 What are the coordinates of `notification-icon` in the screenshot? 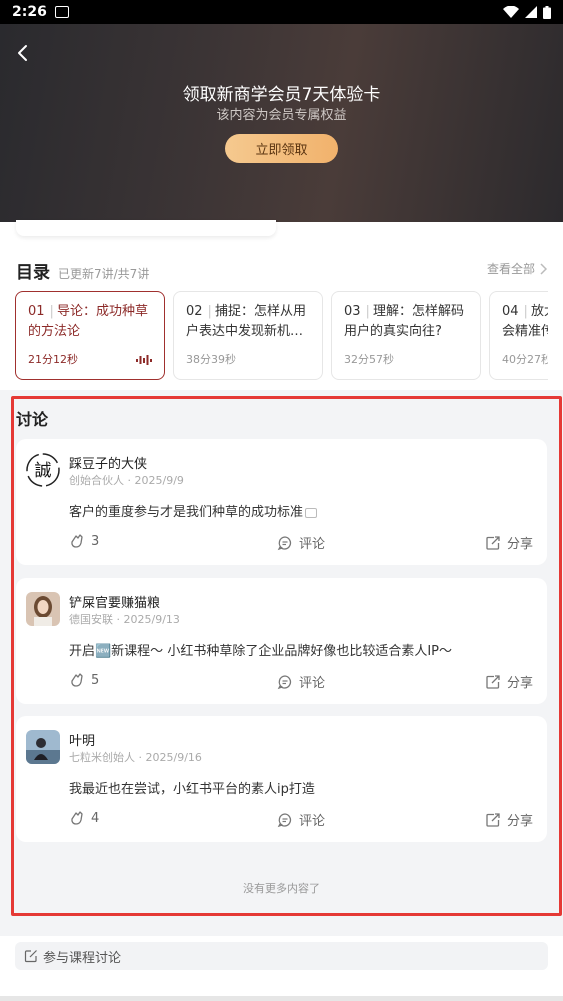 It's located at (61, 12).